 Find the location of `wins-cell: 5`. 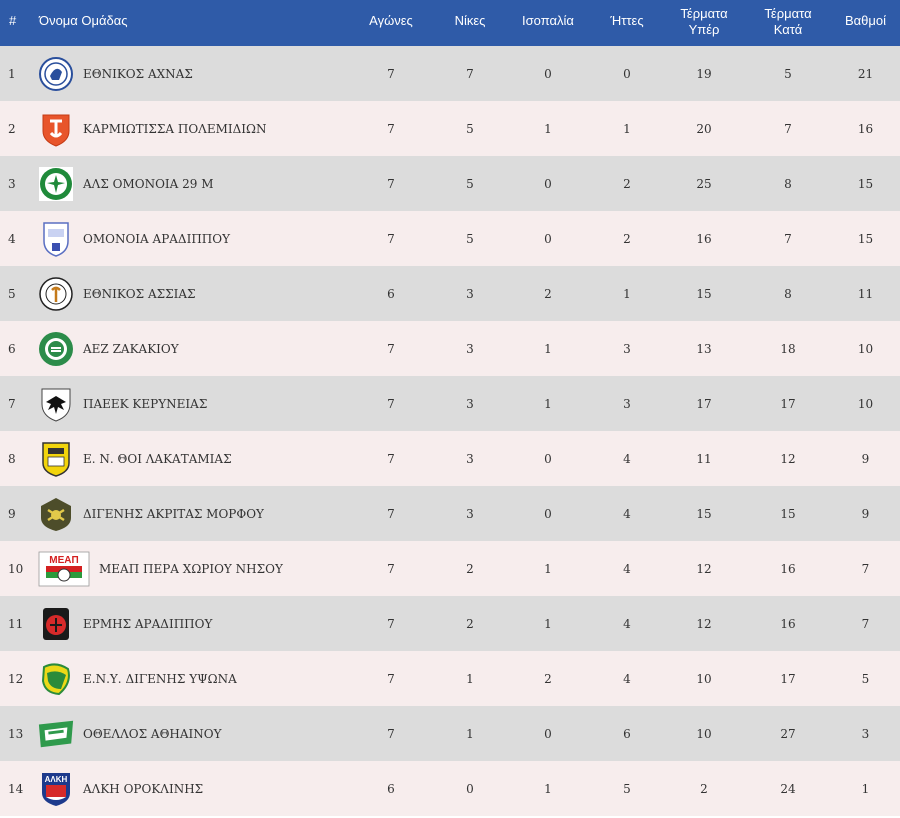

wins-cell: 5 is located at coordinates (470, 128).